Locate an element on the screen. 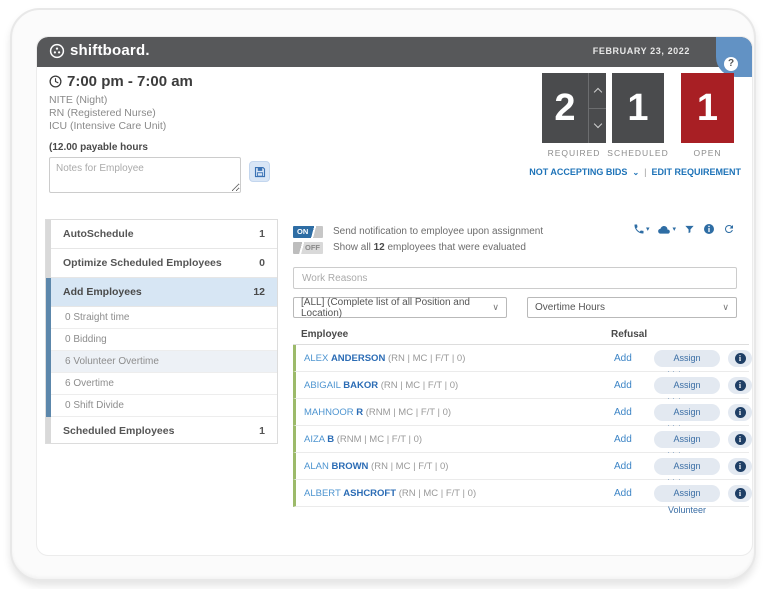  requirement-links: NOT ACCEPTING BIDS ⌄ | EDIT REQUIREMENT is located at coordinates (635, 172).